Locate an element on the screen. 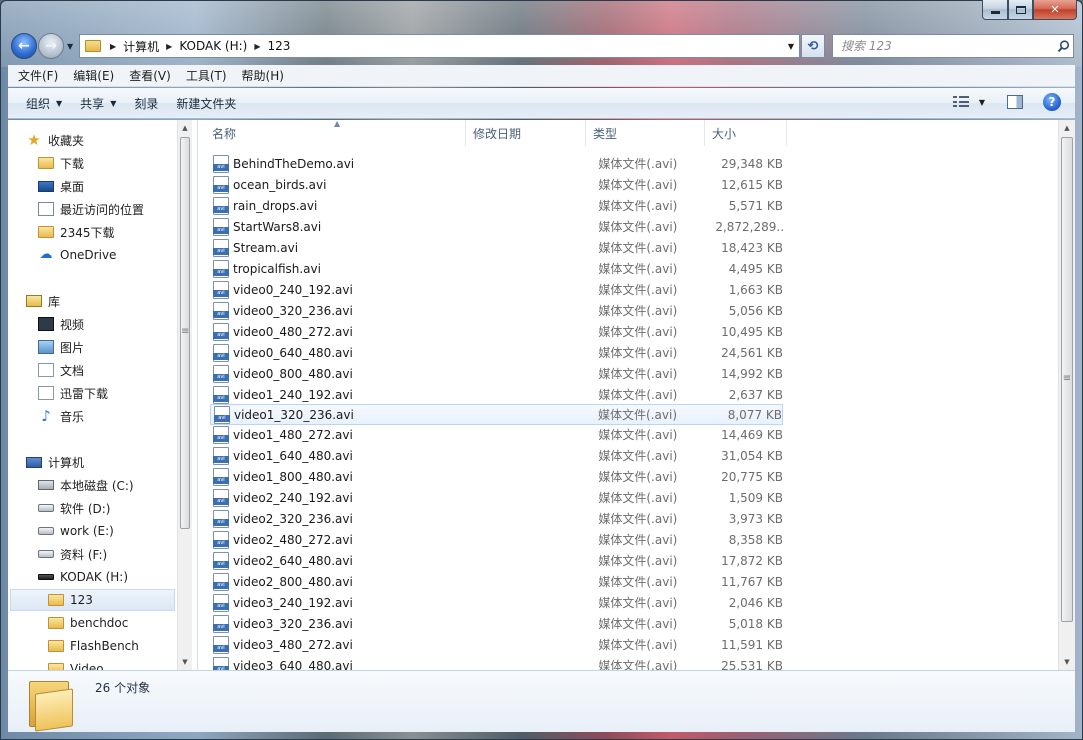 Image resolution: width=1083 pixels, height=740 pixels. file-row: video3_320_236.avi 媒体文件(.avi) 5,018 KB is located at coordinates (496, 623).